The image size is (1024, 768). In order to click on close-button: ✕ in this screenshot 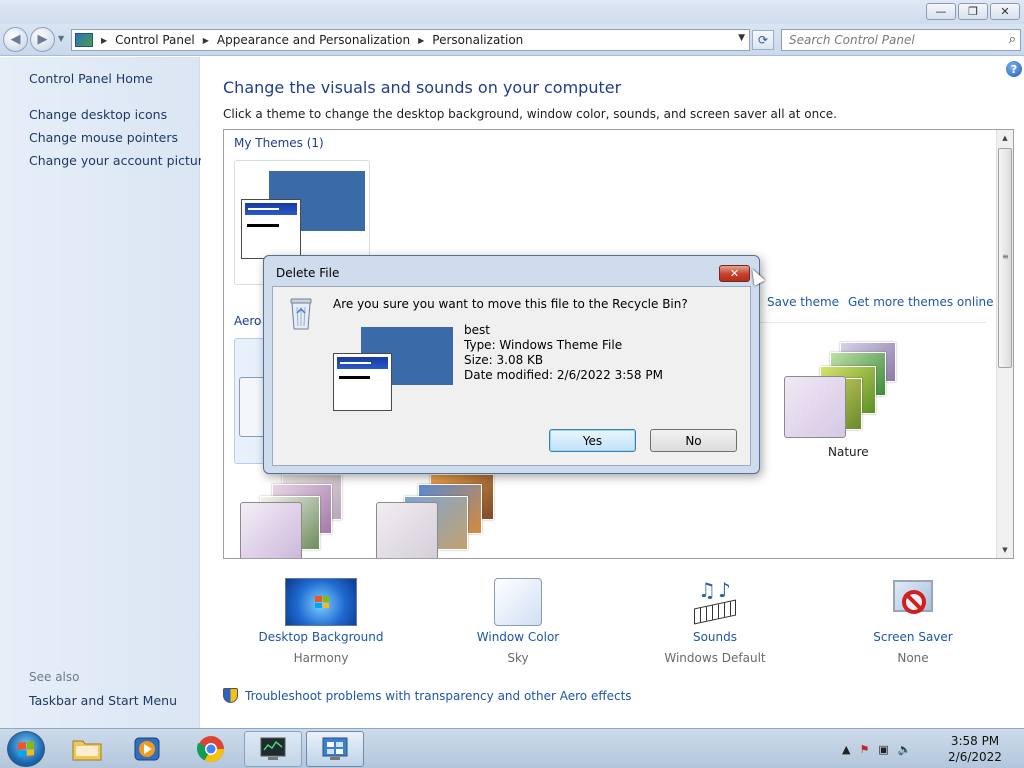, I will do `click(1005, 11)`.